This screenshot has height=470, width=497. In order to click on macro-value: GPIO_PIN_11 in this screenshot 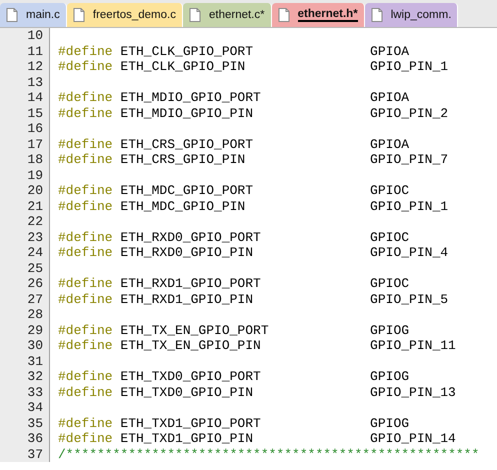, I will do `click(413, 345)`.